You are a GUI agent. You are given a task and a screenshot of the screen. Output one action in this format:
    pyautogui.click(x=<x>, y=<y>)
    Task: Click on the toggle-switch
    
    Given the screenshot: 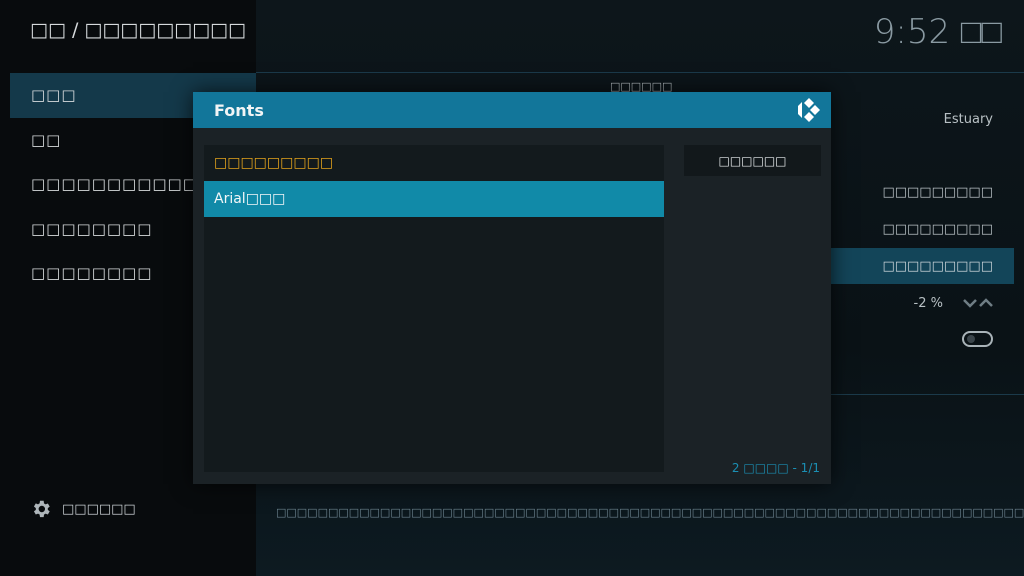 What is the action you would take?
    pyautogui.click(x=977, y=339)
    